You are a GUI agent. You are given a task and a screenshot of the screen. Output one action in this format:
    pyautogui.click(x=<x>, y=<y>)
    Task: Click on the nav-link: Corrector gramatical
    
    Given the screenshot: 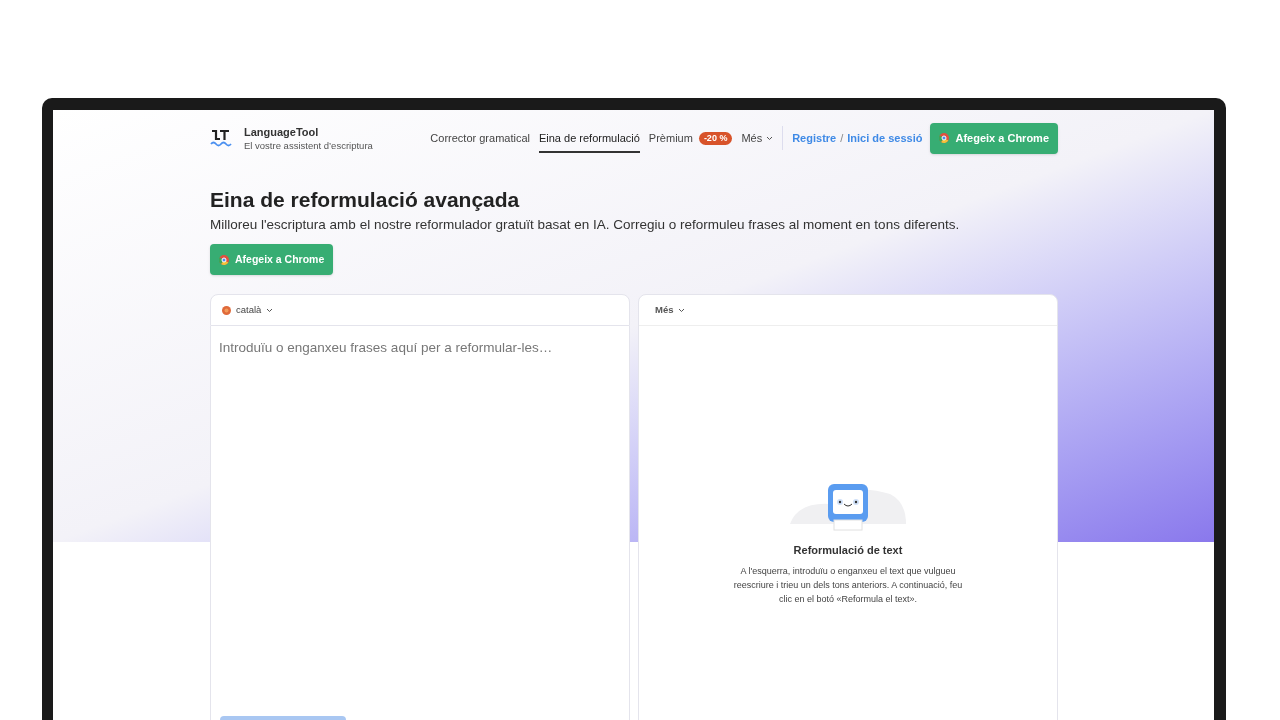 What is the action you would take?
    pyautogui.click(x=480, y=138)
    